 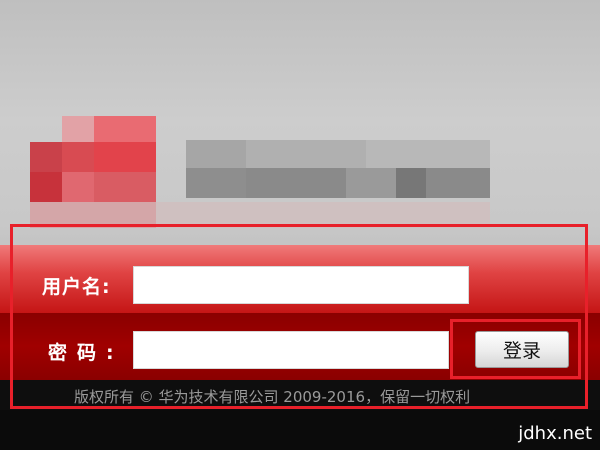 What do you see at coordinates (77, 353) in the screenshot?
I see `password-label: 密码` at bounding box center [77, 353].